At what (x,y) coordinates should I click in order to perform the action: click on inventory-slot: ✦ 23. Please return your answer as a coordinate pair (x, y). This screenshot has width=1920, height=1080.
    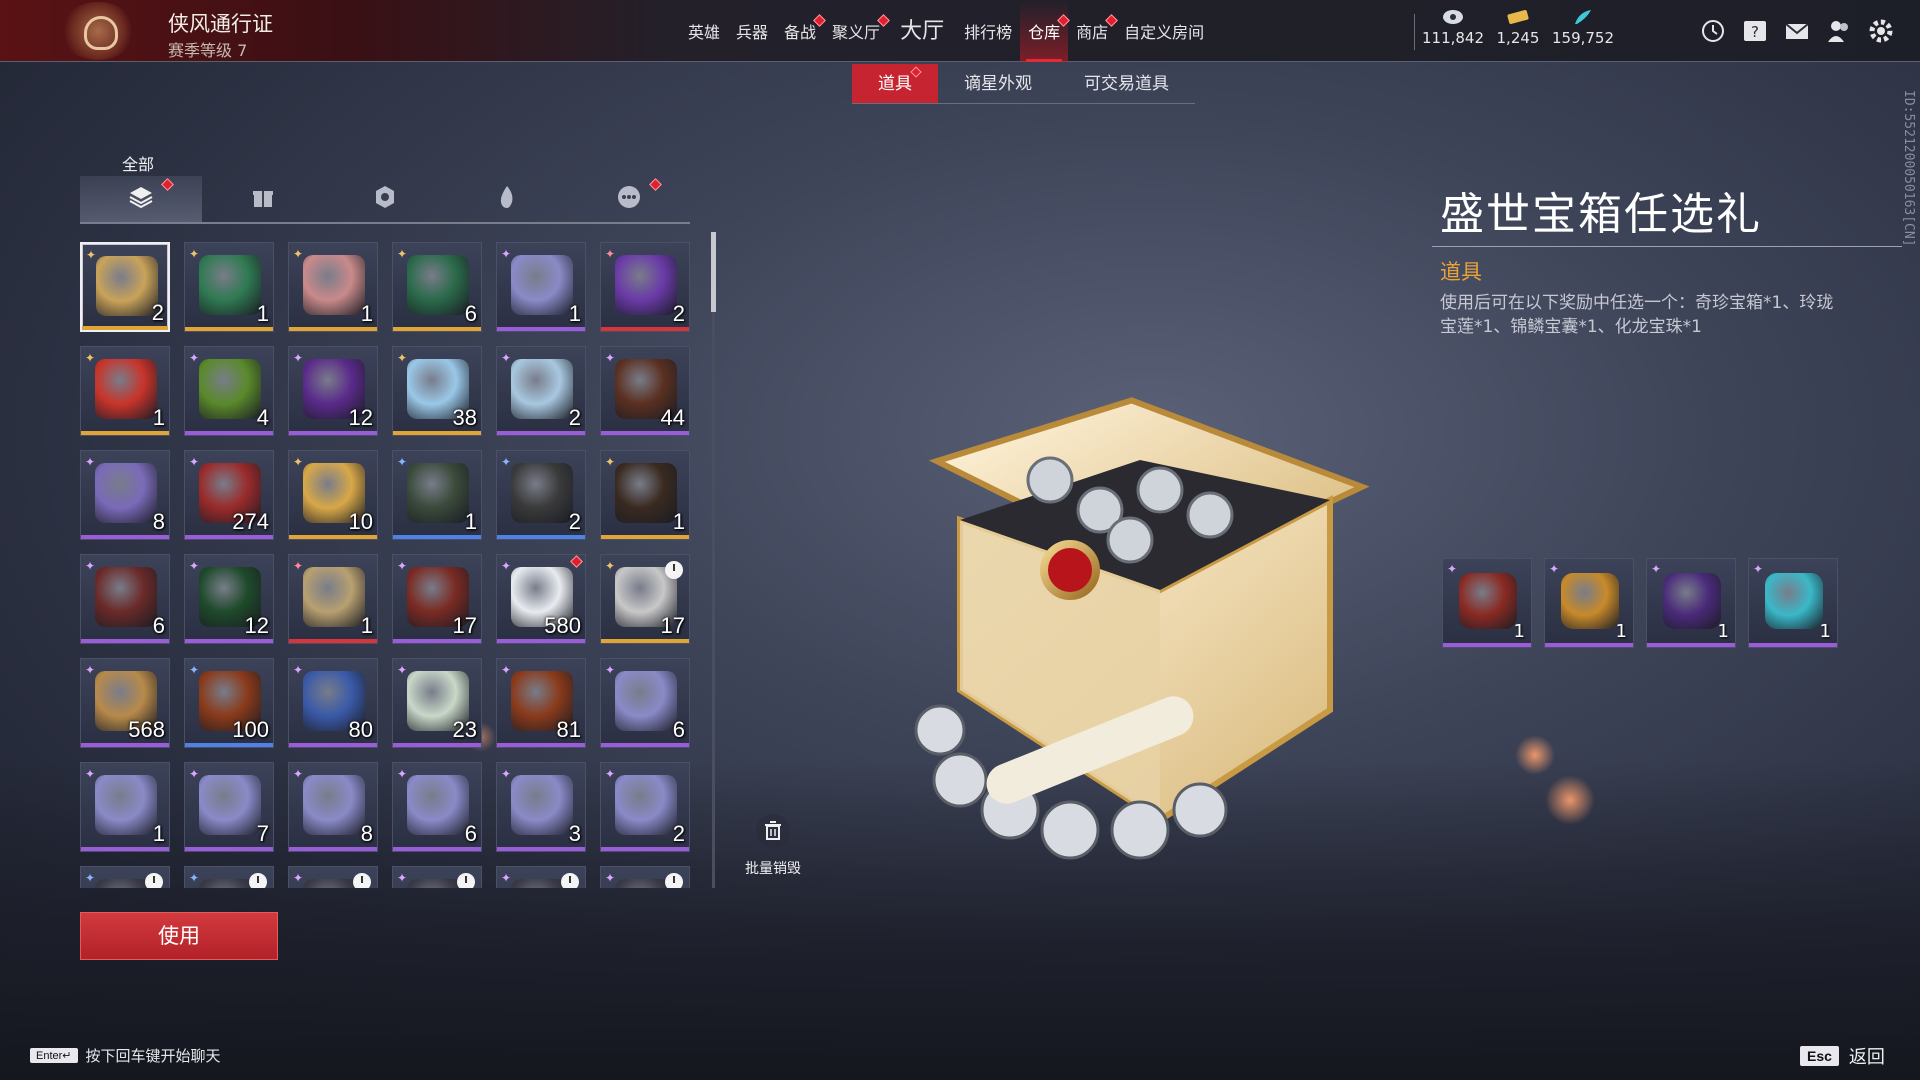
    Looking at the image, I should click on (437, 703).